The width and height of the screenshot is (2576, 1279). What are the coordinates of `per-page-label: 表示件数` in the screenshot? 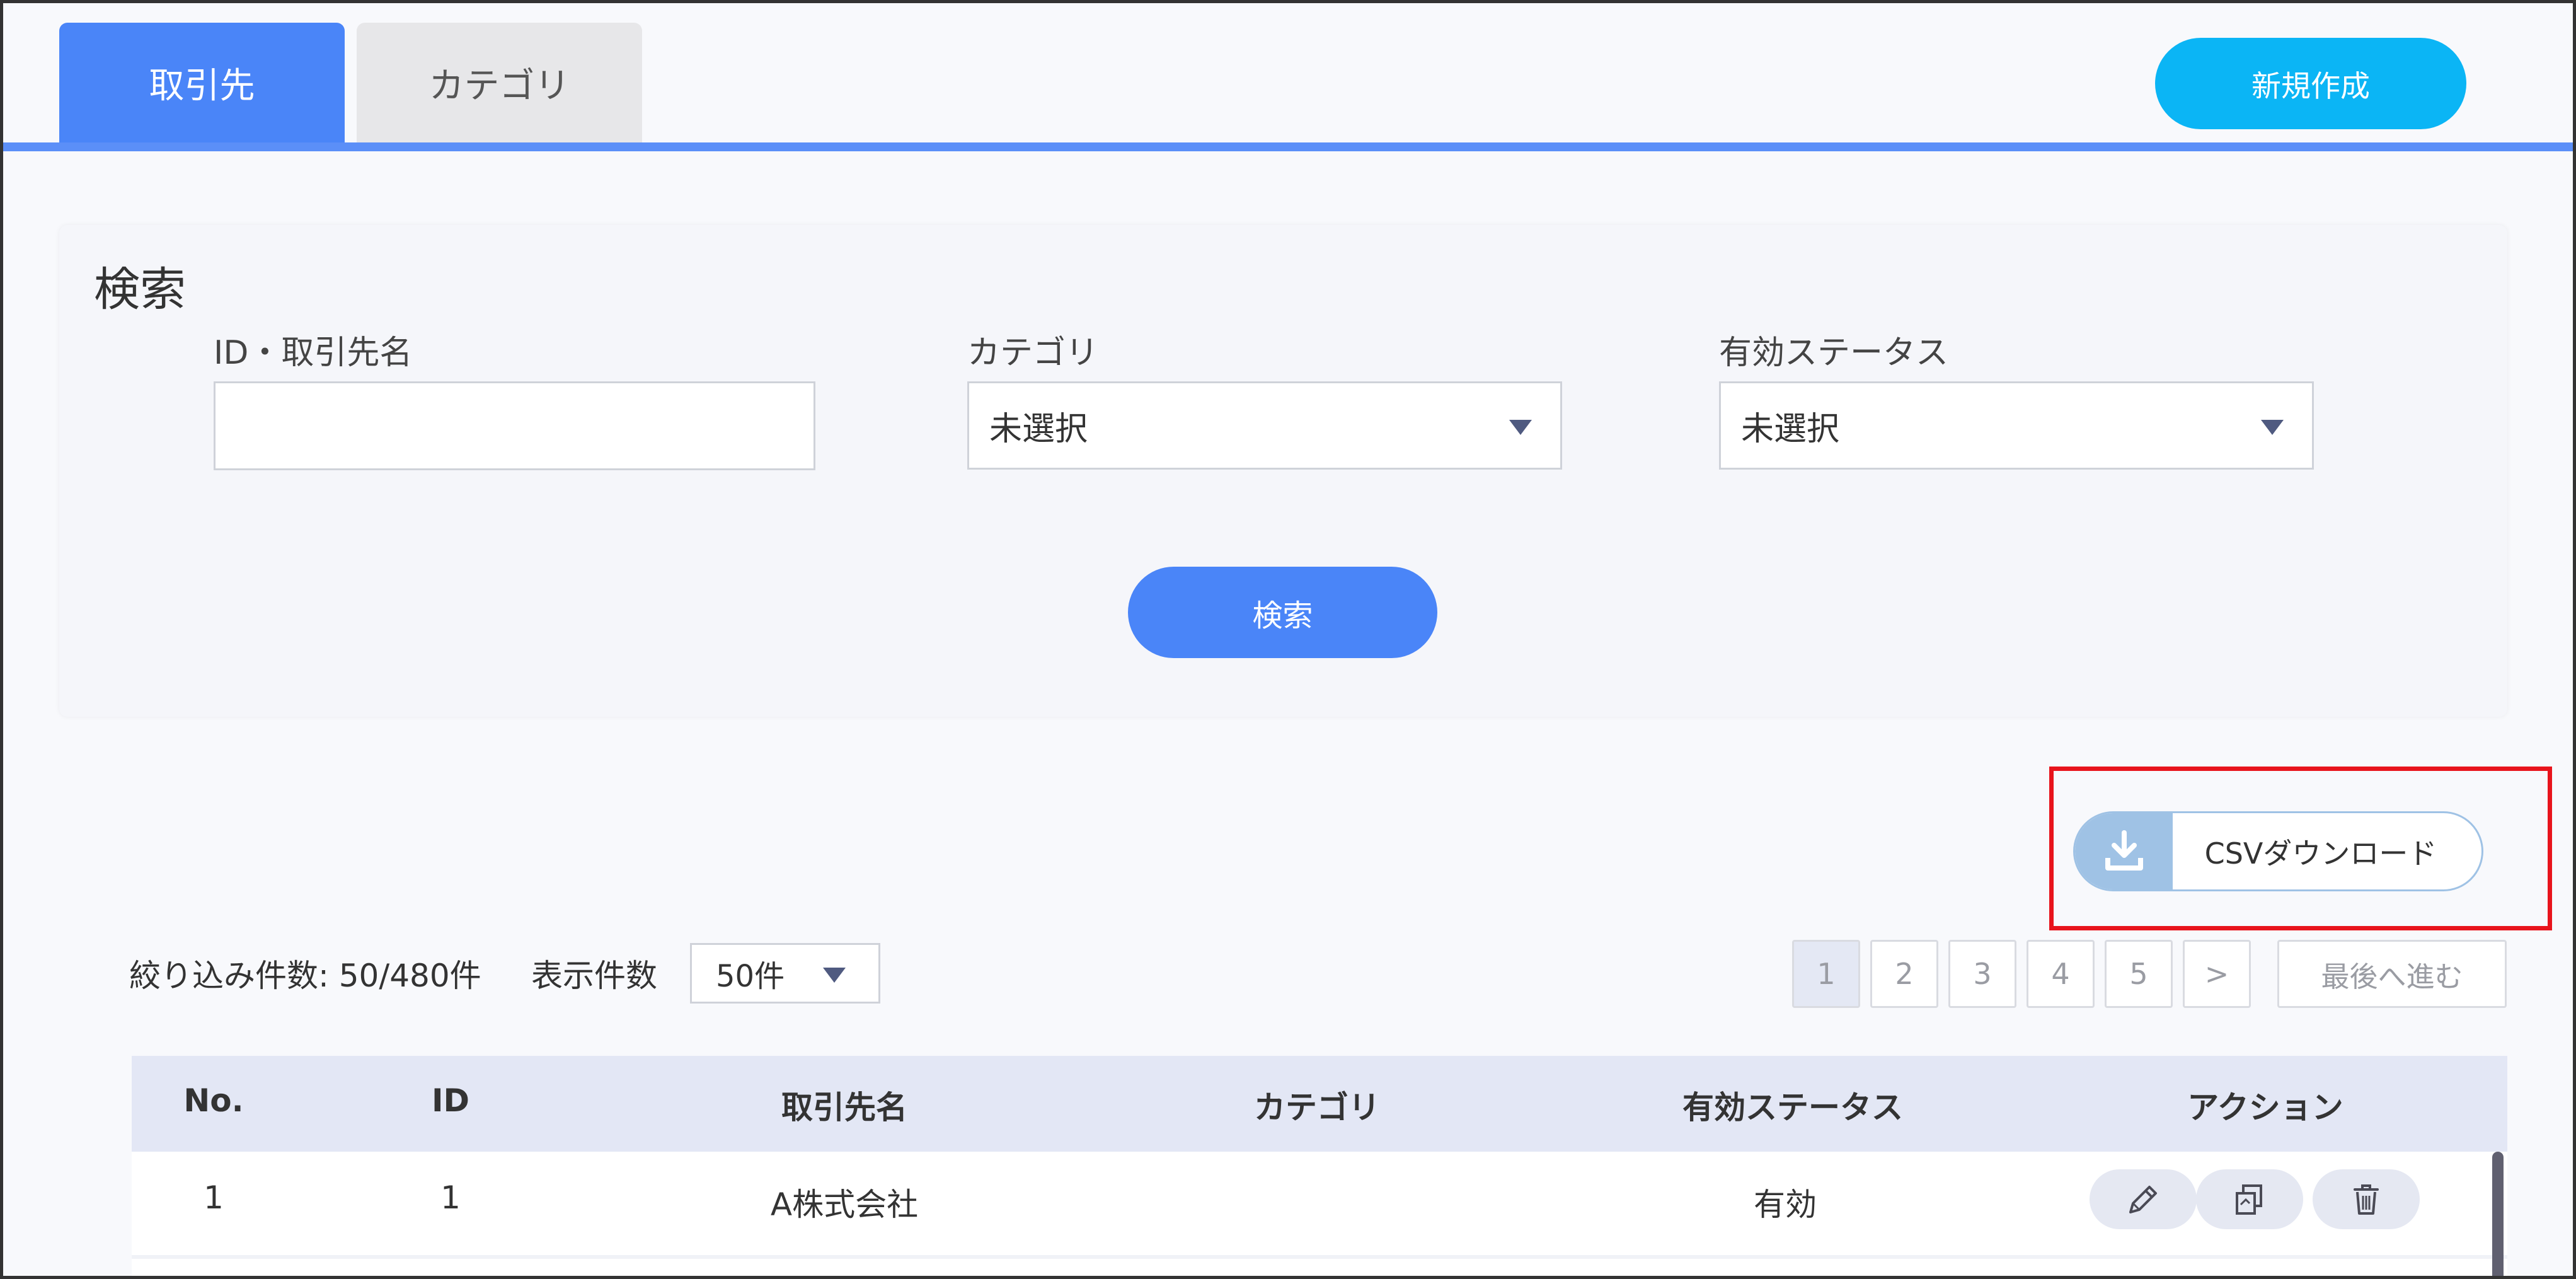 It's located at (594, 976).